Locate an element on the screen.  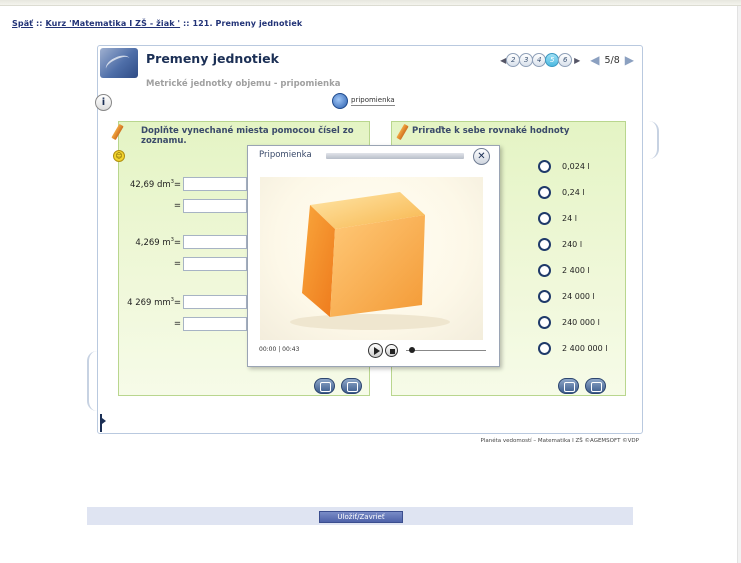
match-option: 24 l is located at coordinates (557, 218).